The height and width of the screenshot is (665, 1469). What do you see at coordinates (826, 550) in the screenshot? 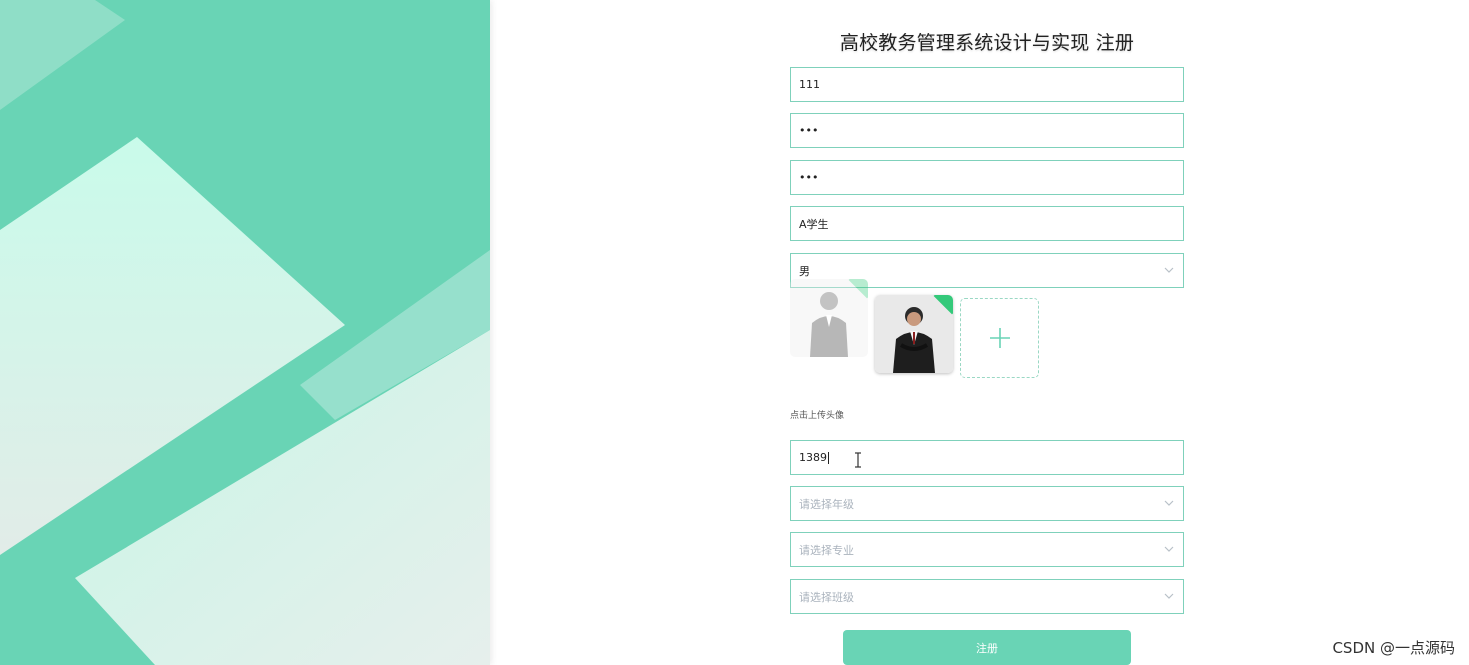
I see `major-placeholder: 请选择专业` at bounding box center [826, 550].